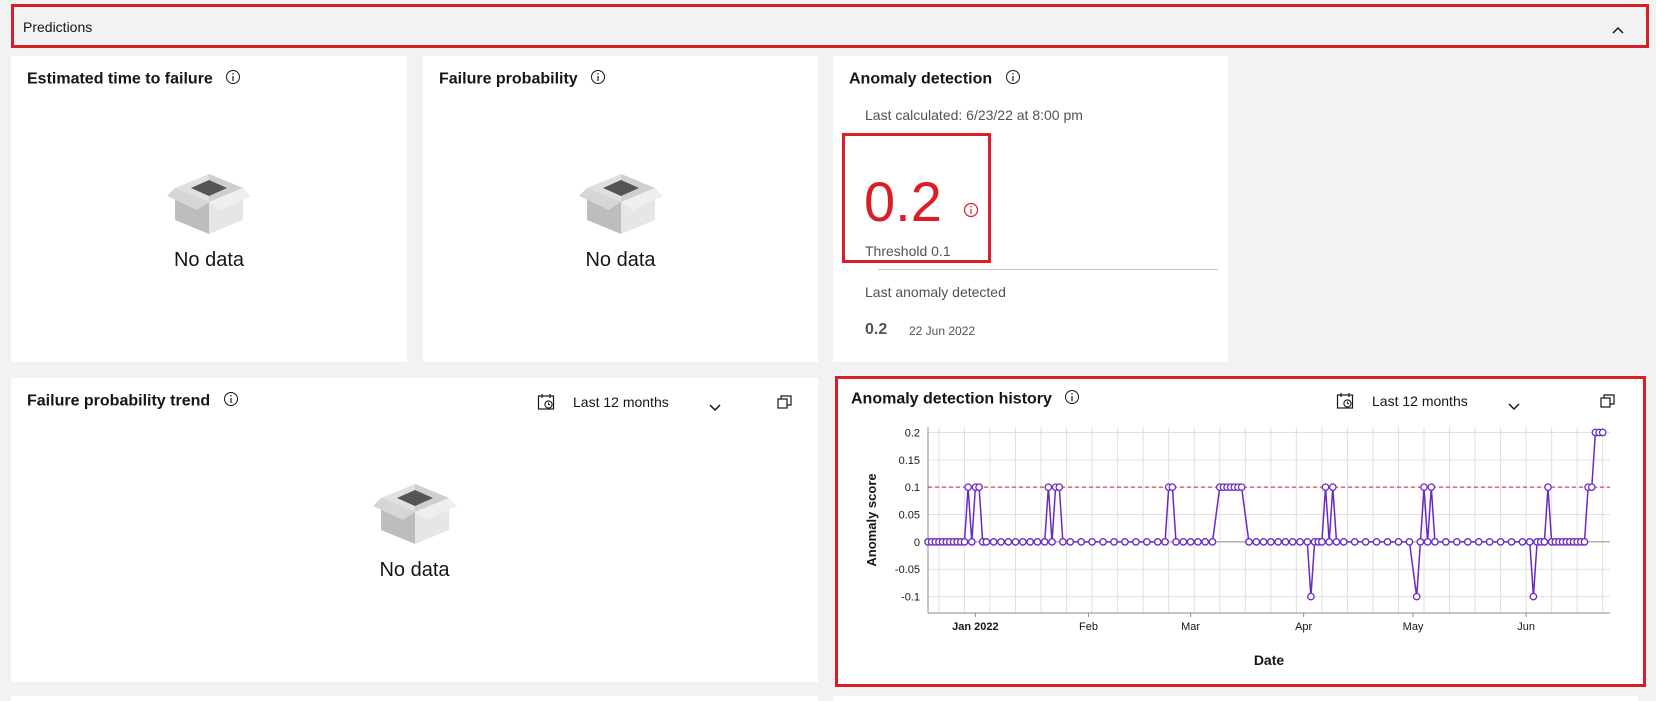 The height and width of the screenshot is (701, 1656). Describe the element at coordinates (120, 79) in the screenshot. I see `ettf-title: Estimated time to failure` at that location.